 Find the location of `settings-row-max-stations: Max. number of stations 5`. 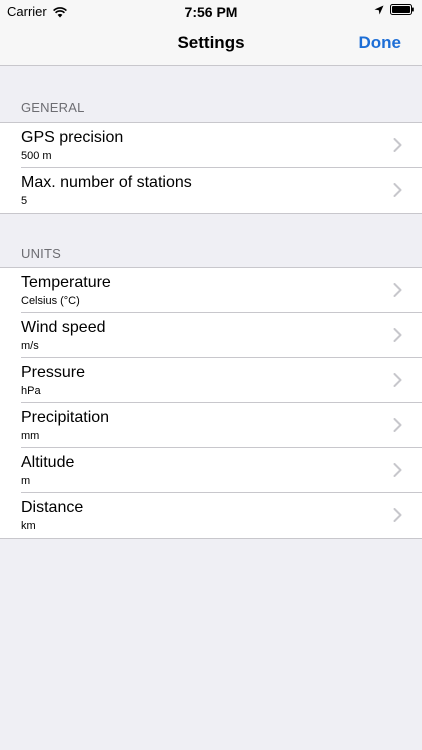

settings-row-max-stations: Max. number of stations 5 is located at coordinates (211, 190).